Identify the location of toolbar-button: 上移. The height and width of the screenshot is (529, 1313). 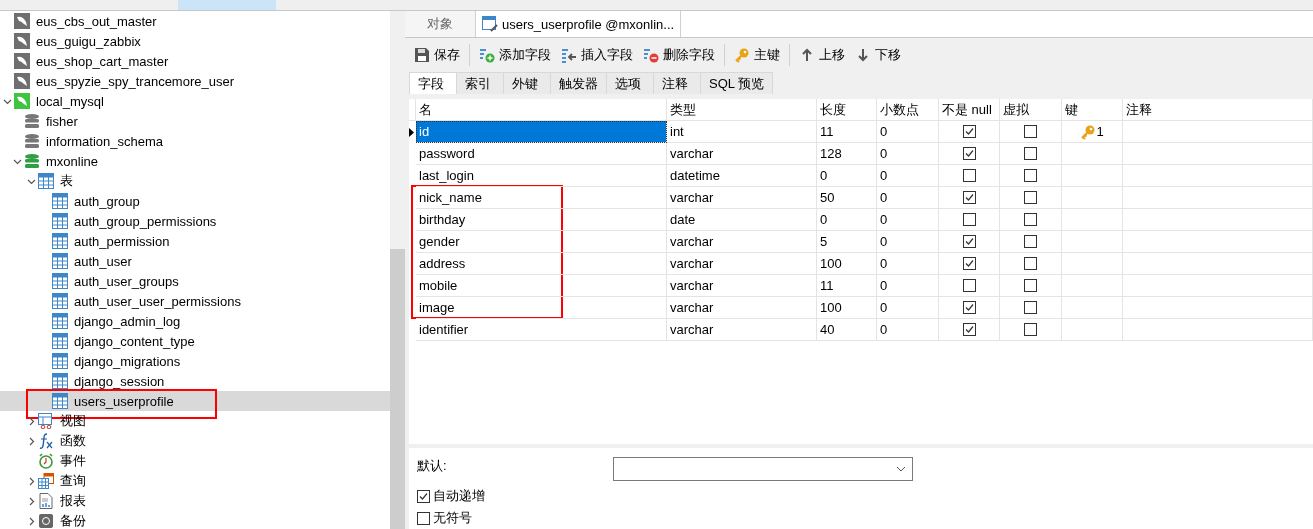
(822, 55).